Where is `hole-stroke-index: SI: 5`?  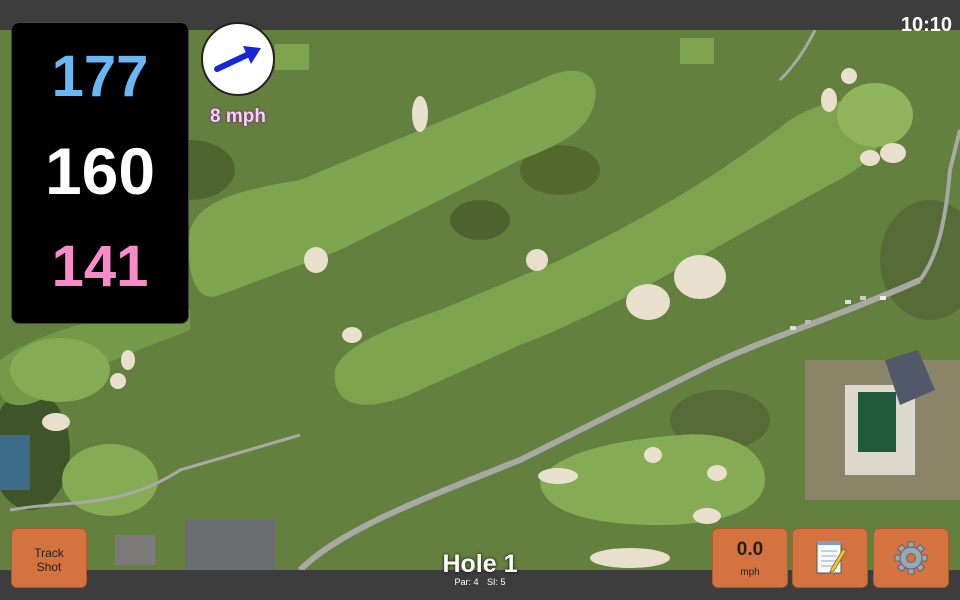 hole-stroke-index: SI: 5 is located at coordinates (496, 582).